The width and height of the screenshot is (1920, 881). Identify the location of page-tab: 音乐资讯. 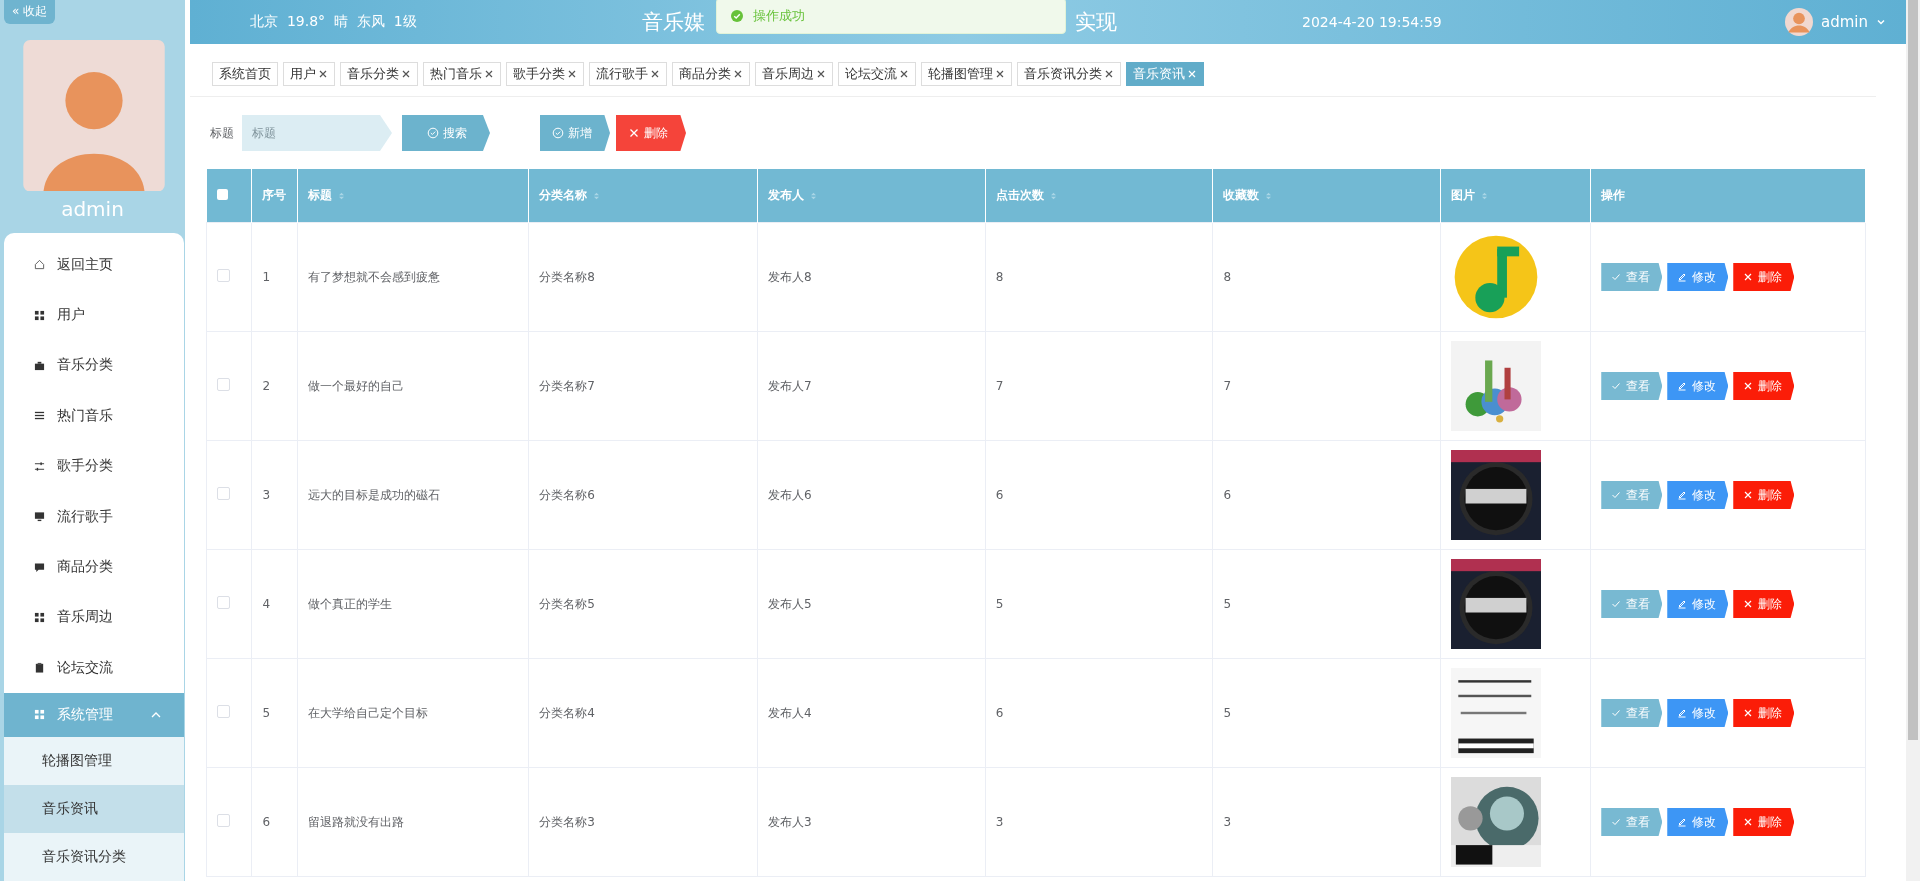
(1165, 74).